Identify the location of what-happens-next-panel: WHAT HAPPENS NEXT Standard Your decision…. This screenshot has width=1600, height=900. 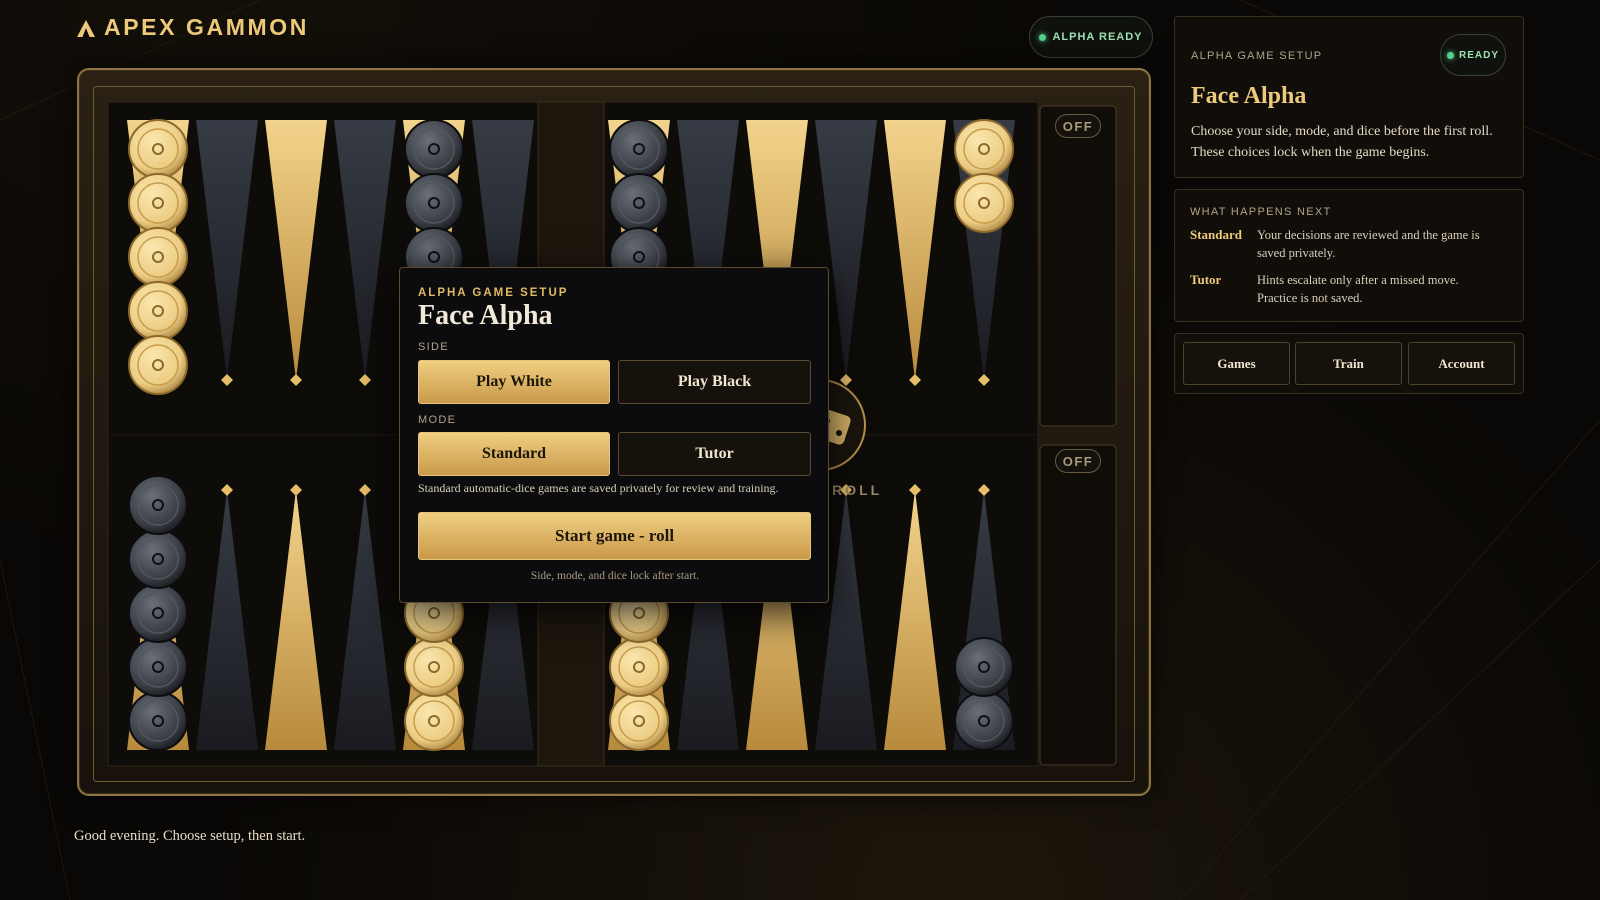
(1349, 255).